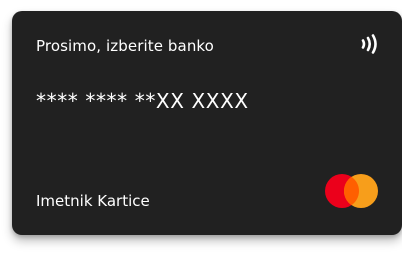  Describe the element at coordinates (93, 201) in the screenshot. I see `cardholder-label: Imetnik Kartice` at that location.